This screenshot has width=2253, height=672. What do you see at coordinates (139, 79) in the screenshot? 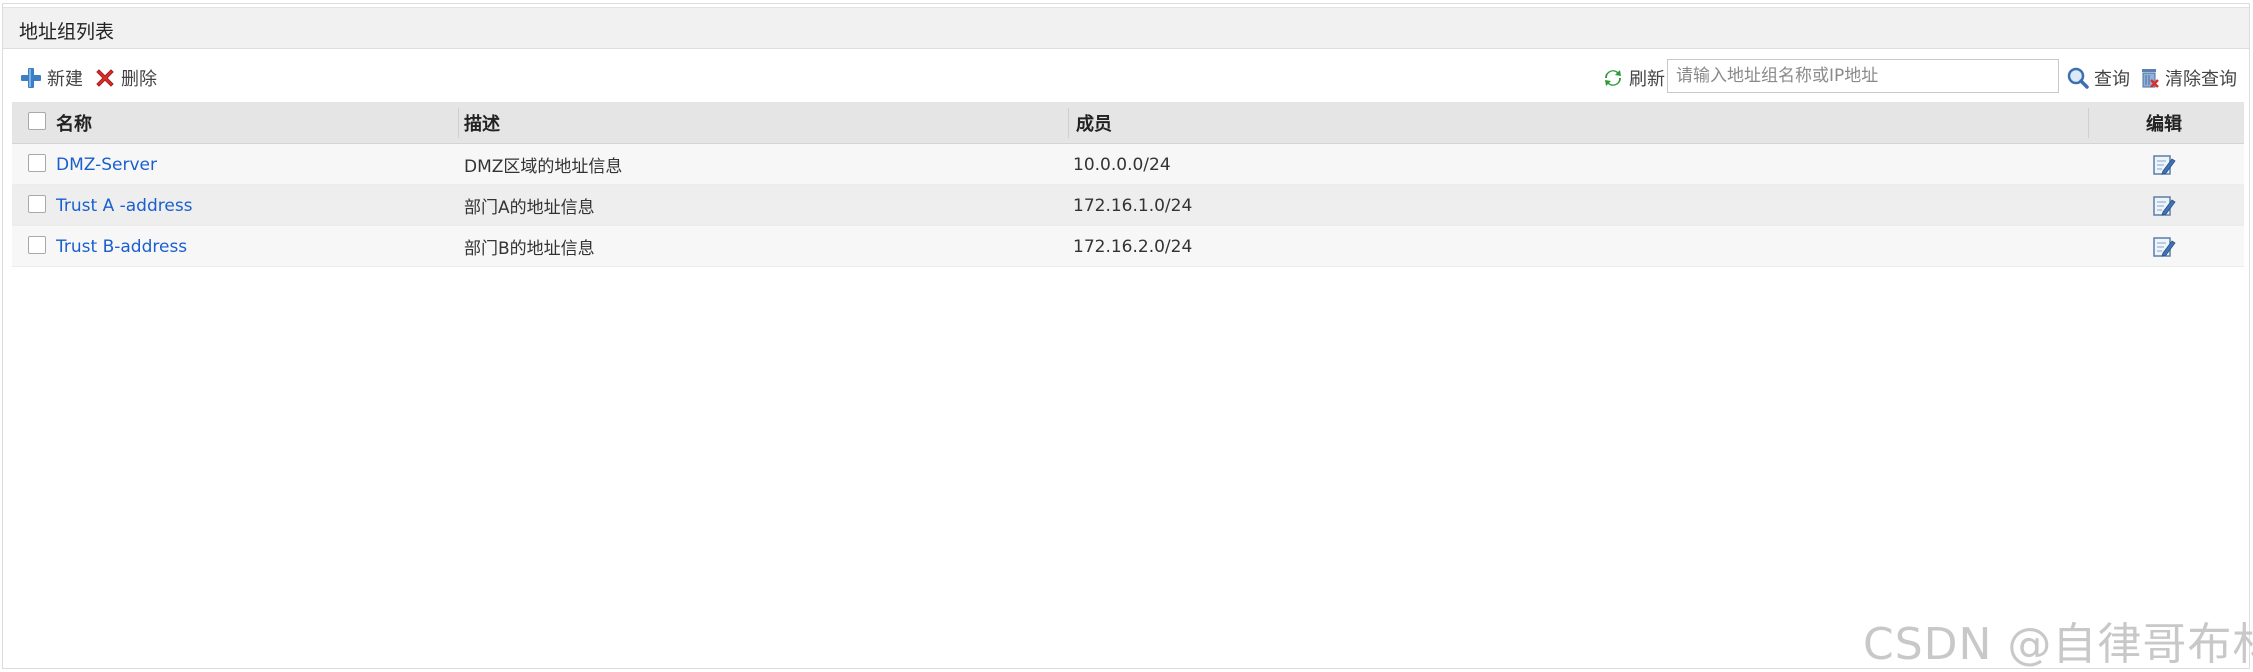
I see `delete-button-label: 删除` at bounding box center [139, 79].